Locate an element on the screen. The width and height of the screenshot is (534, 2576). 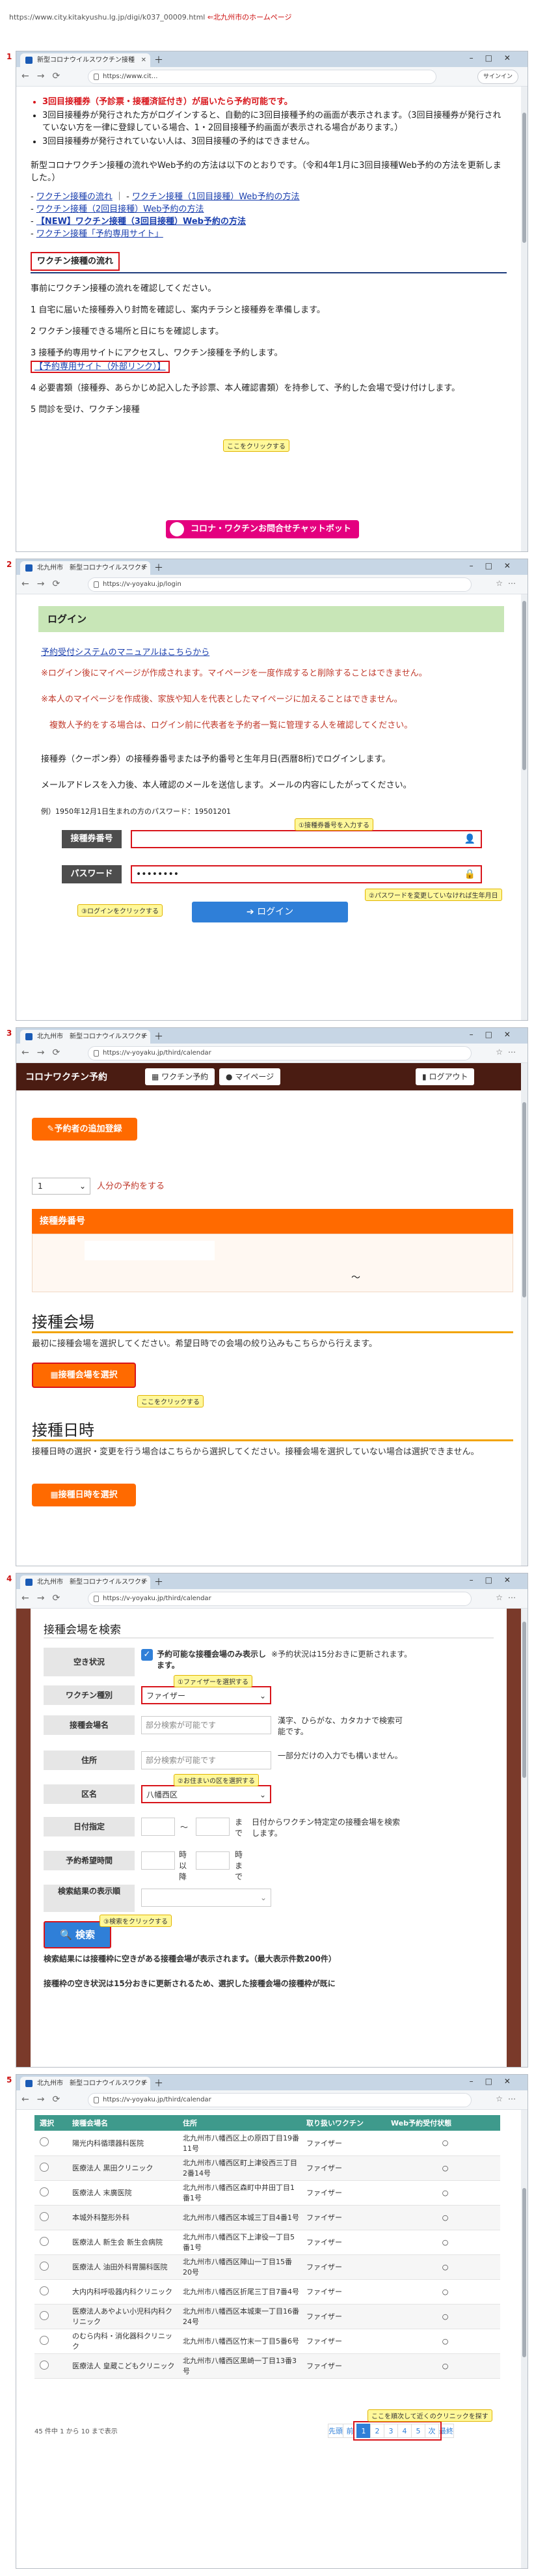
time-to-select is located at coordinates (213, 1860).